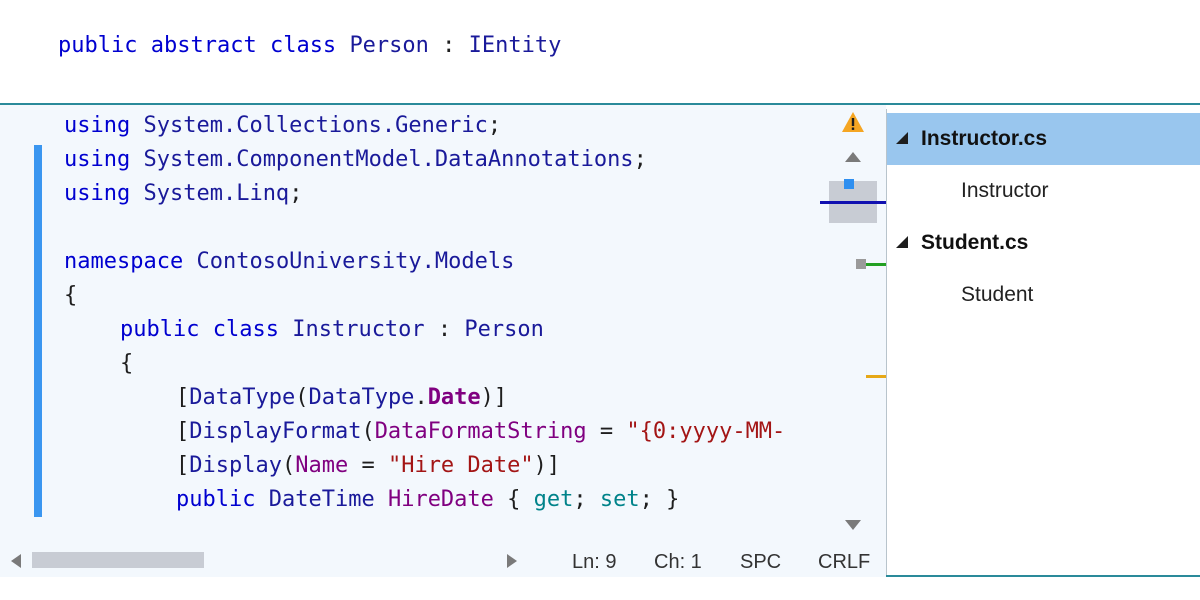 Image resolution: width=1200 pixels, height=600 pixels. I want to click on property-name: HireDate, so click(440, 499).